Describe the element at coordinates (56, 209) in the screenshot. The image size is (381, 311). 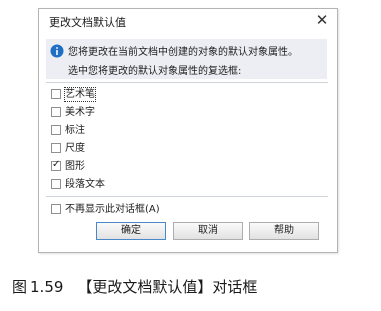
I see `dont-show-again-checkbox` at that location.